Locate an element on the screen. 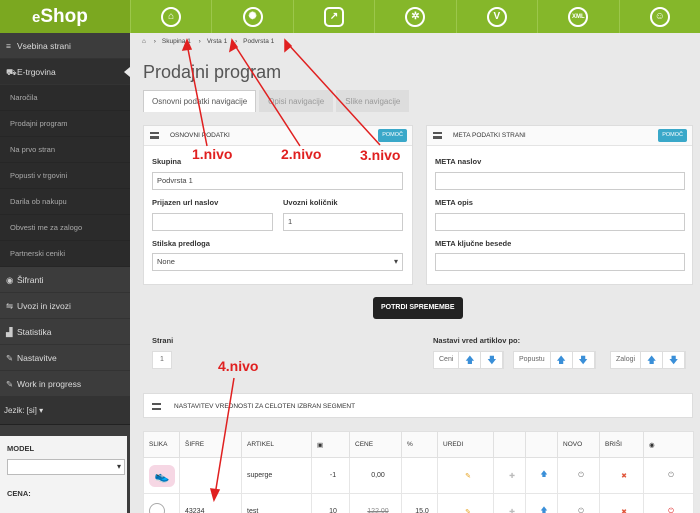  table-row: 43234 test 10 122,00 15,0 ✎ ✚ 🡅 ⏻ ✖ ⏻ is located at coordinates (418, 503).